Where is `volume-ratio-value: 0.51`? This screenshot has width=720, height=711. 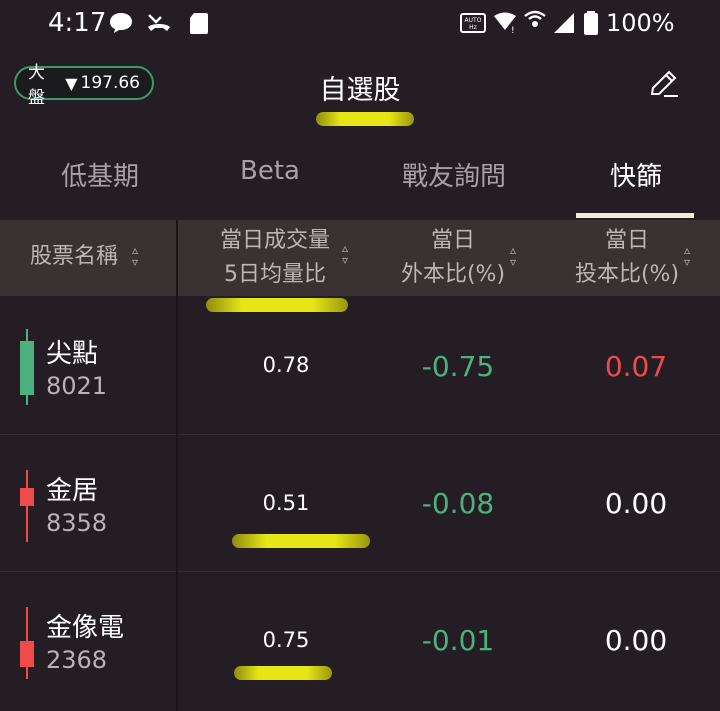
volume-ratio-value: 0.51 is located at coordinates (286, 503).